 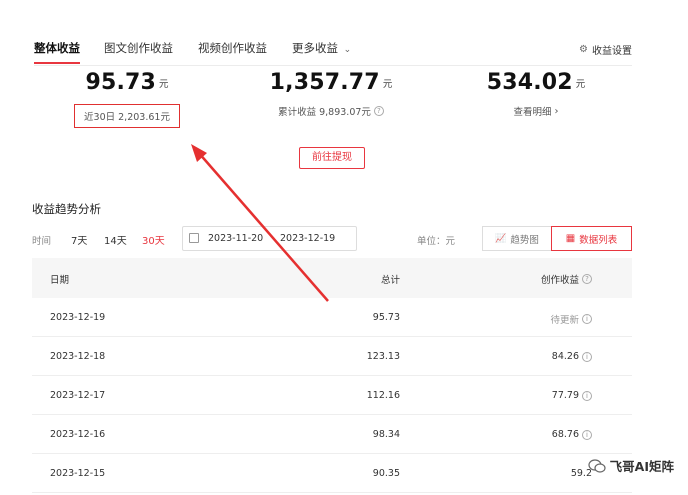 What do you see at coordinates (78, 434) in the screenshot?
I see `row-date: 2023-12-16` at bounding box center [78, 434].